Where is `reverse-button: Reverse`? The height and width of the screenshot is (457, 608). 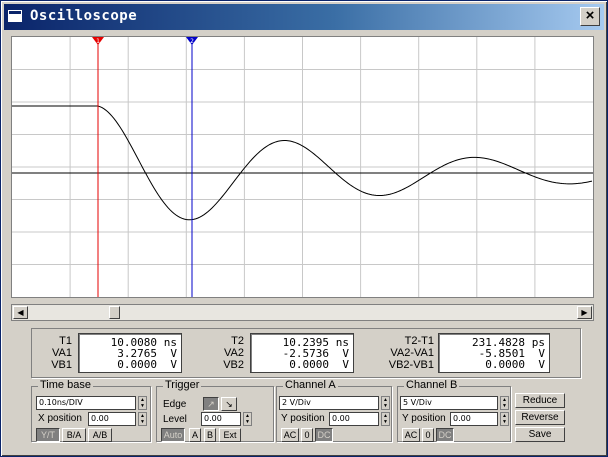 reverse-button: Reverse is located at coordinates (540, 417).